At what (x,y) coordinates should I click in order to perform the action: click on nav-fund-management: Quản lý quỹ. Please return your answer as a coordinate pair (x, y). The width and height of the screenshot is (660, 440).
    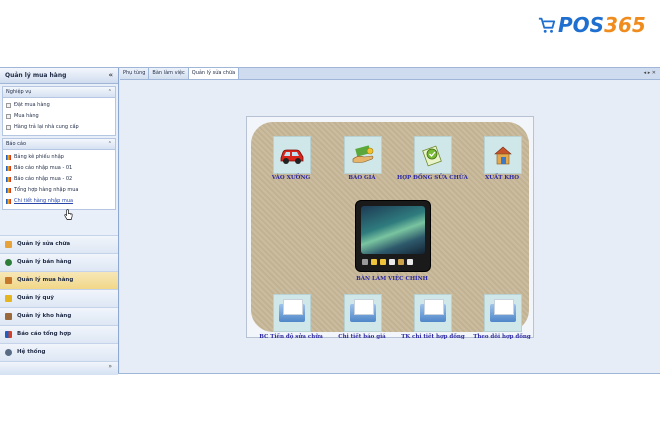
    Looking at the image, I should click on (59, 298).